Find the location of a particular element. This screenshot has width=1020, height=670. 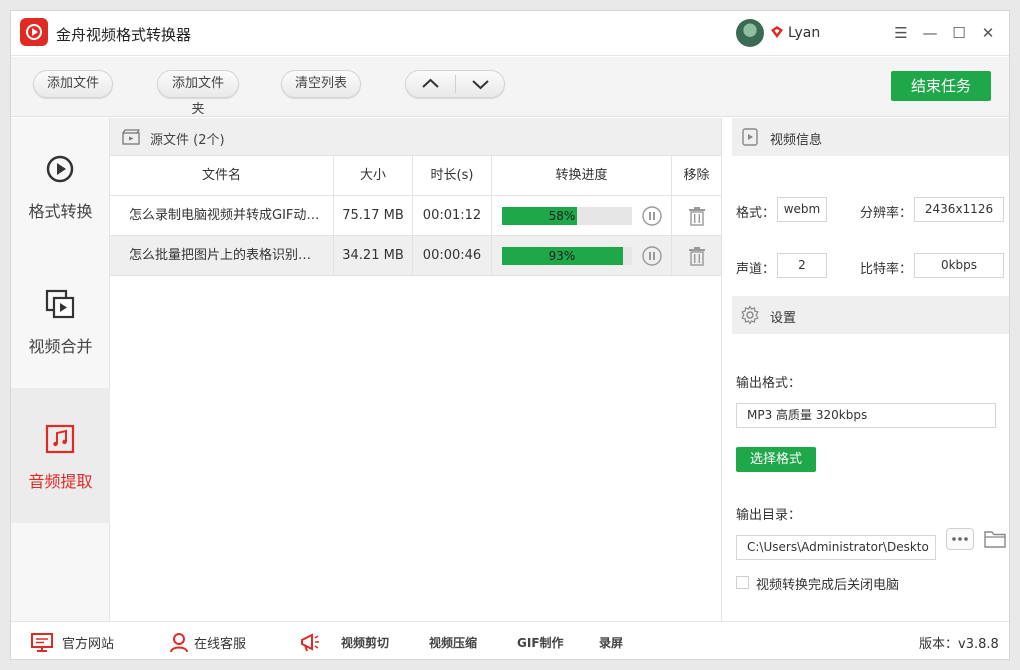

channels-label: 声道： is located at coordinates (756, 269).